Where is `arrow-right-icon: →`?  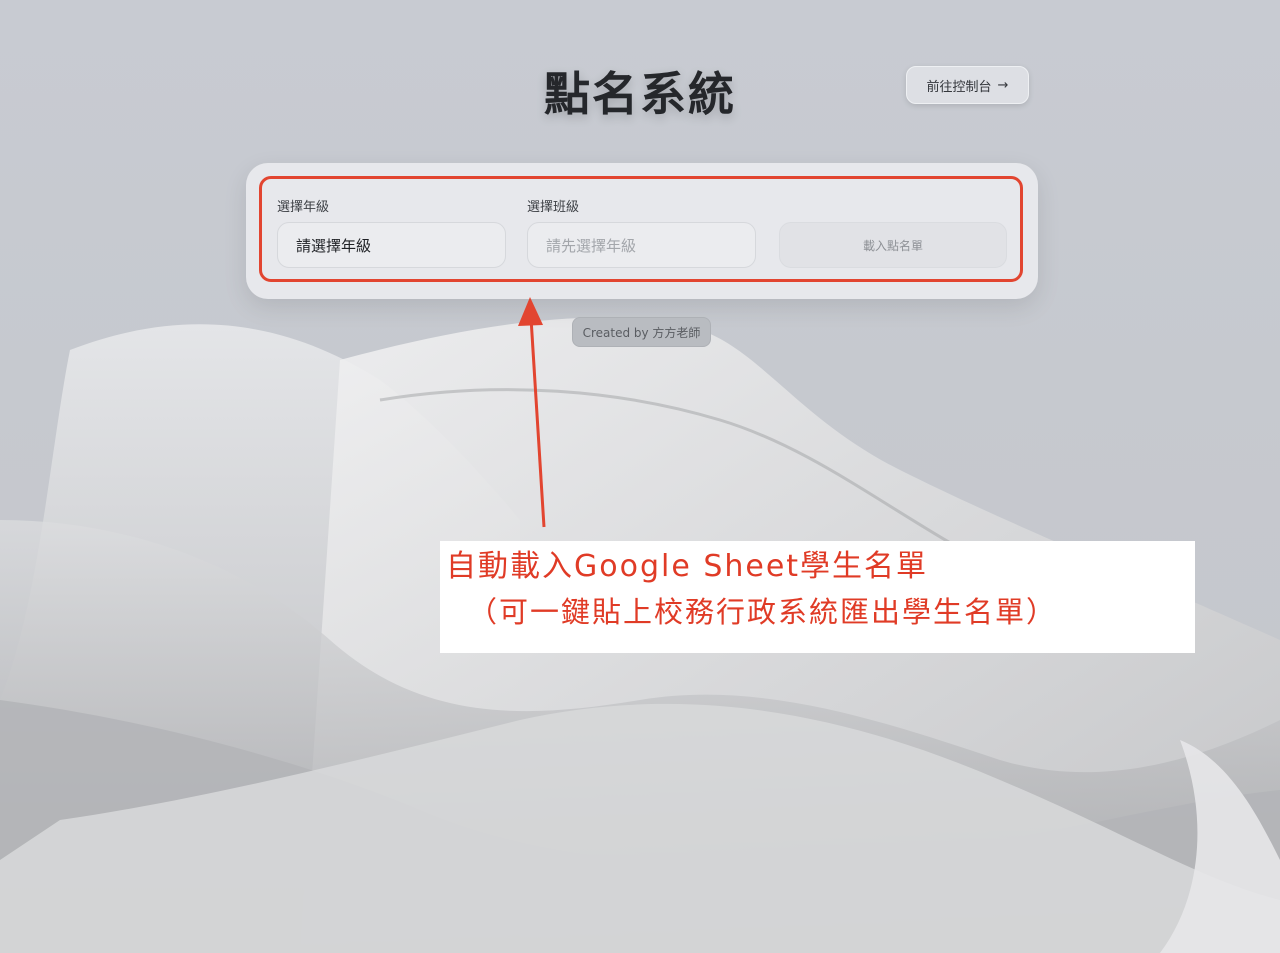
arrow-right-icon: → is located at coordinates (1003, 85).